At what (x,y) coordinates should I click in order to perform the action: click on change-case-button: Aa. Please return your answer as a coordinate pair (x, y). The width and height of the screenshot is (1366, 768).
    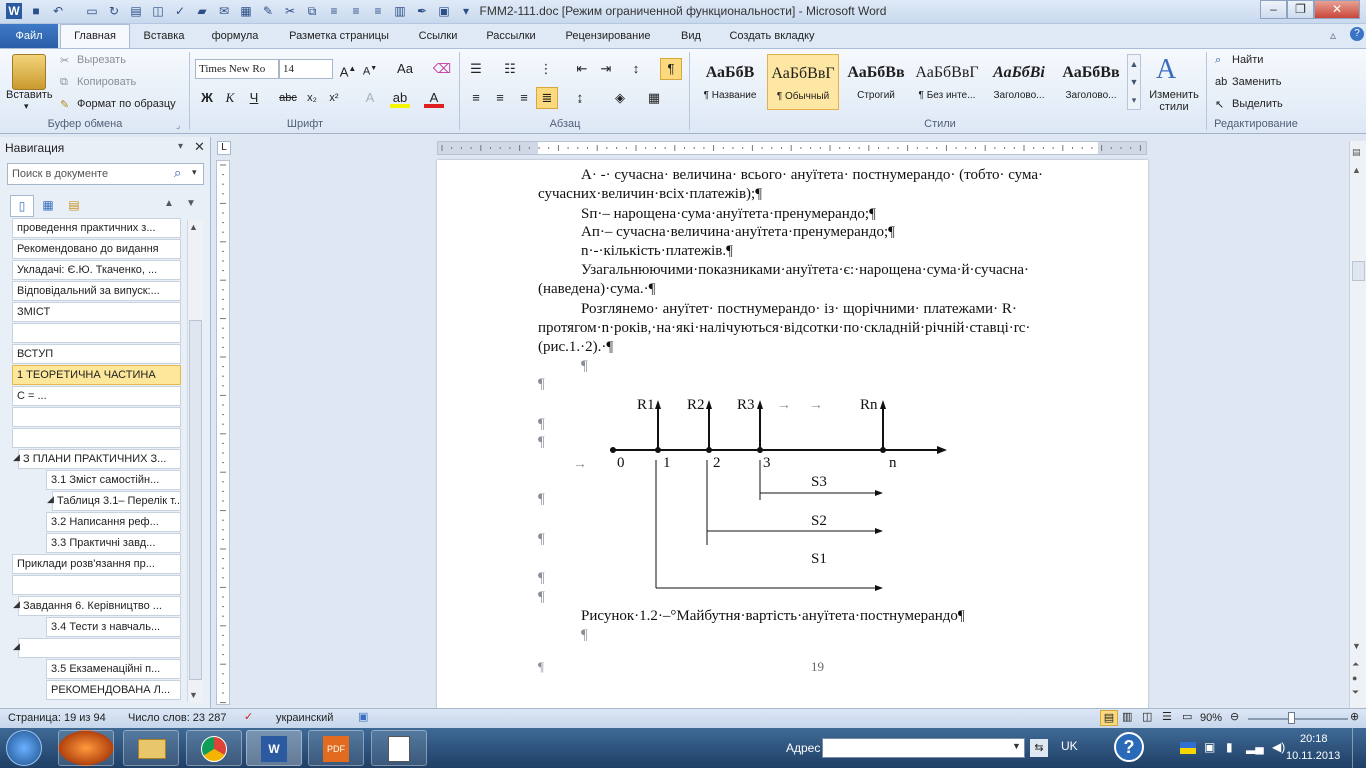
    Looking at the image, I should click on (405, 69).